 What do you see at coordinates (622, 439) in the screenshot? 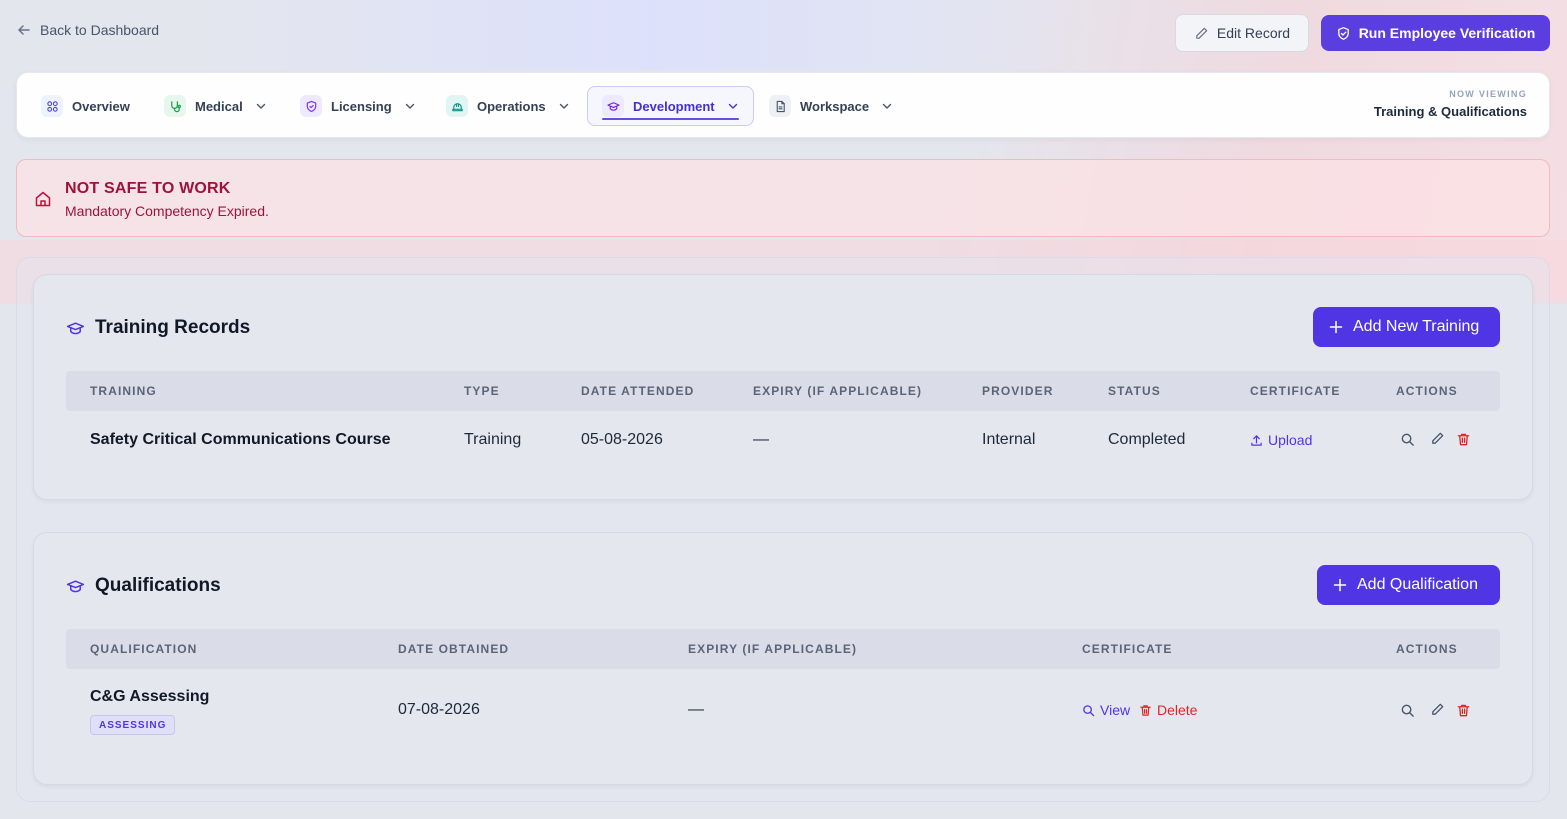
I see `date-attended: 05-08-2026` at bounding box center [622, 439].